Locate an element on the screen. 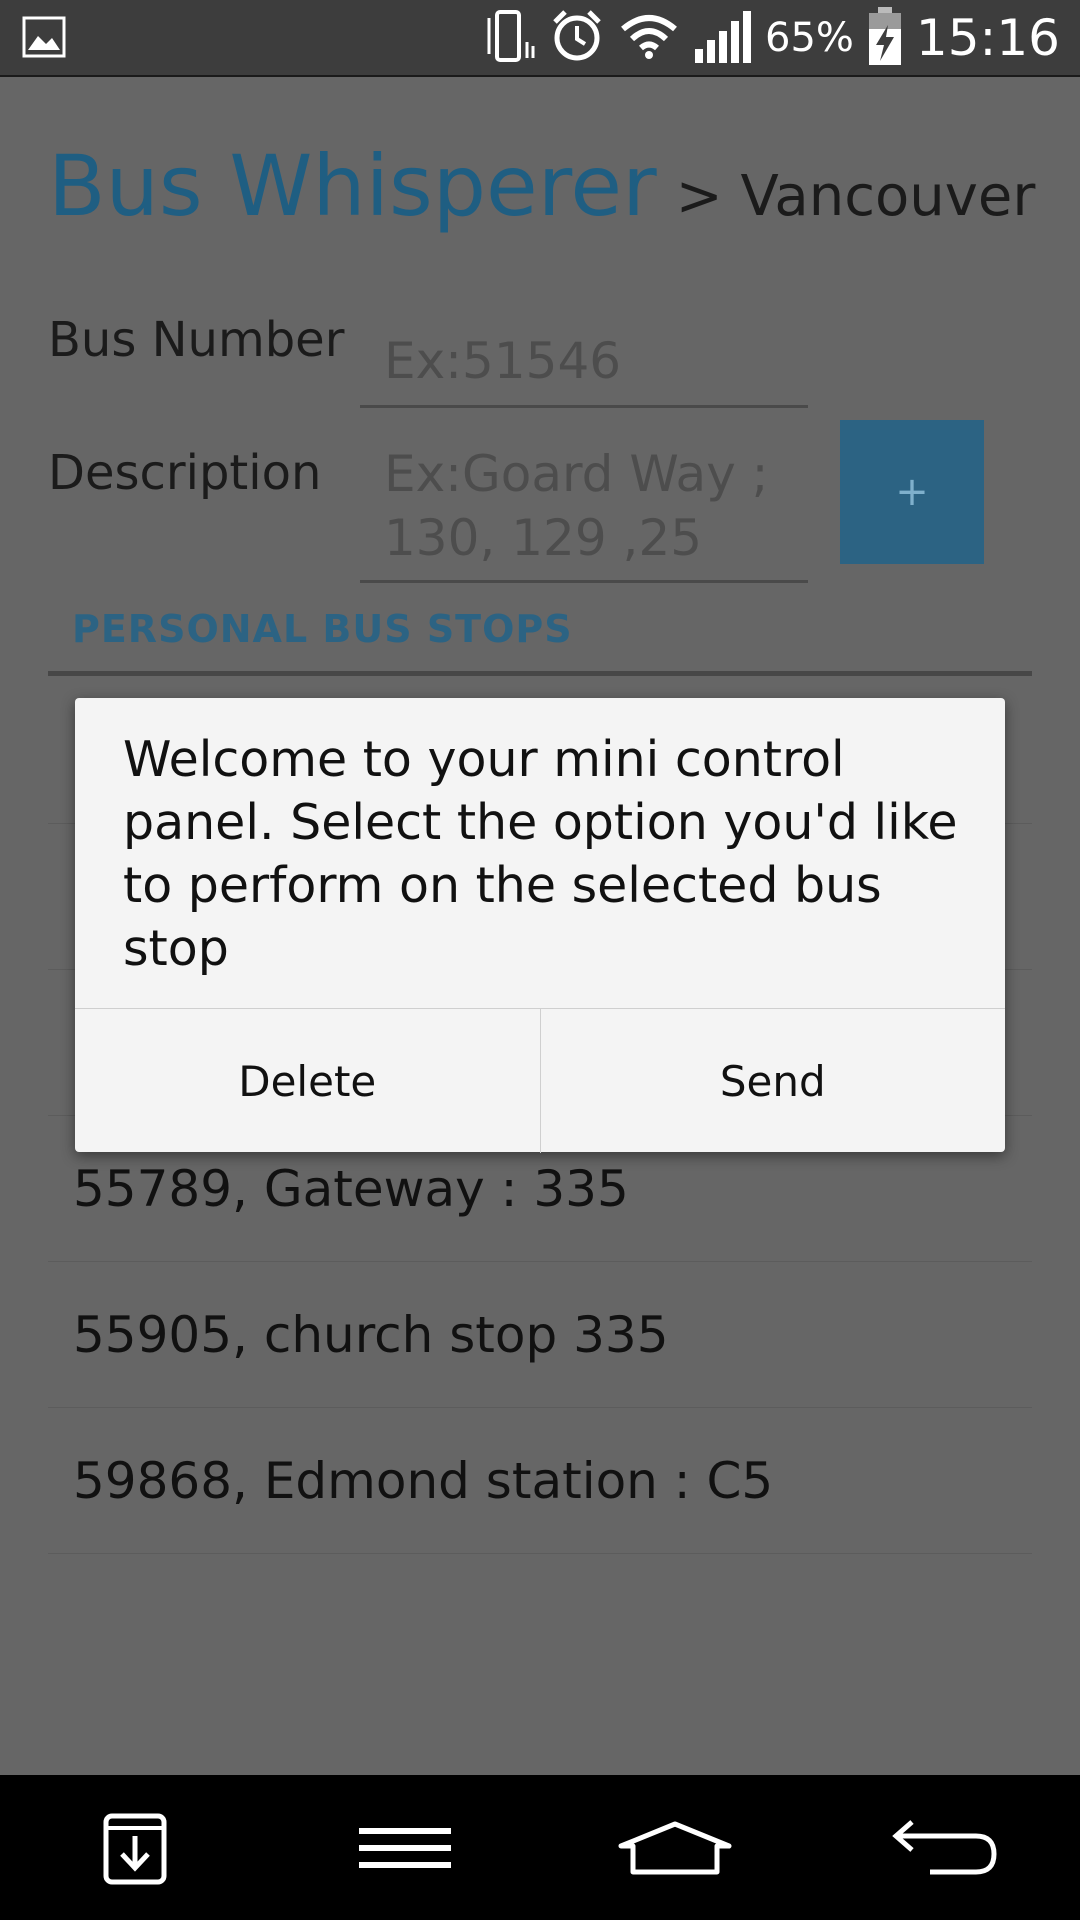 This screenshot has width=1080, height=1920. status-bar: 65% 15:16 is located at coordinates (540, 38).